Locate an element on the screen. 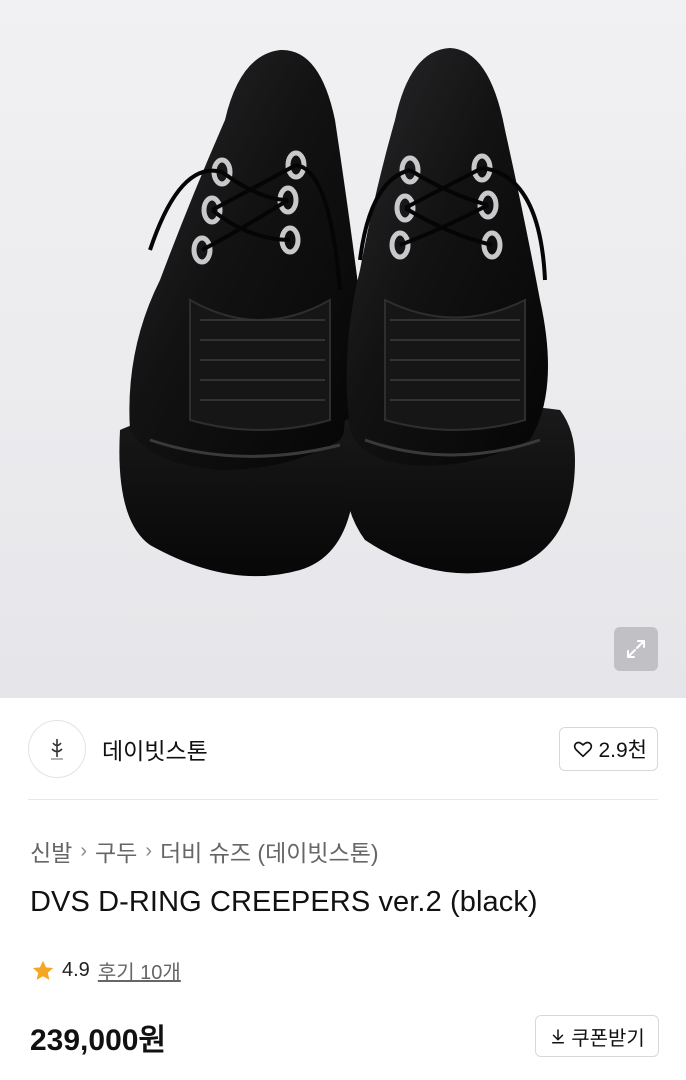  breadcrumb-item: 신발 is located at coordinates (51, 851).